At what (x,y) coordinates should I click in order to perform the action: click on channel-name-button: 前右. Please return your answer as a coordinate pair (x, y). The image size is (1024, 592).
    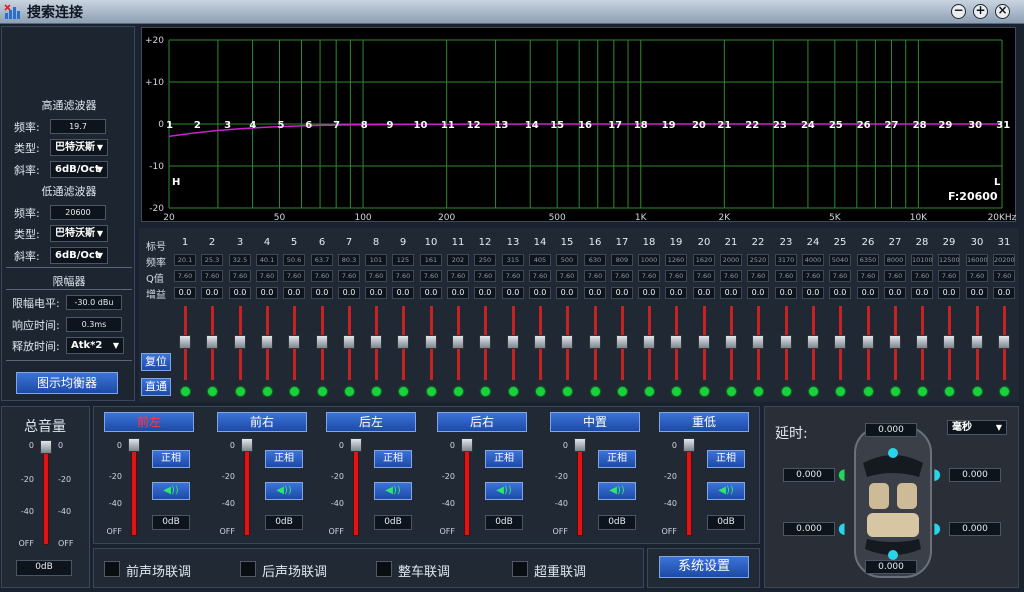
    Looking at the image, I should click on (262, 422).